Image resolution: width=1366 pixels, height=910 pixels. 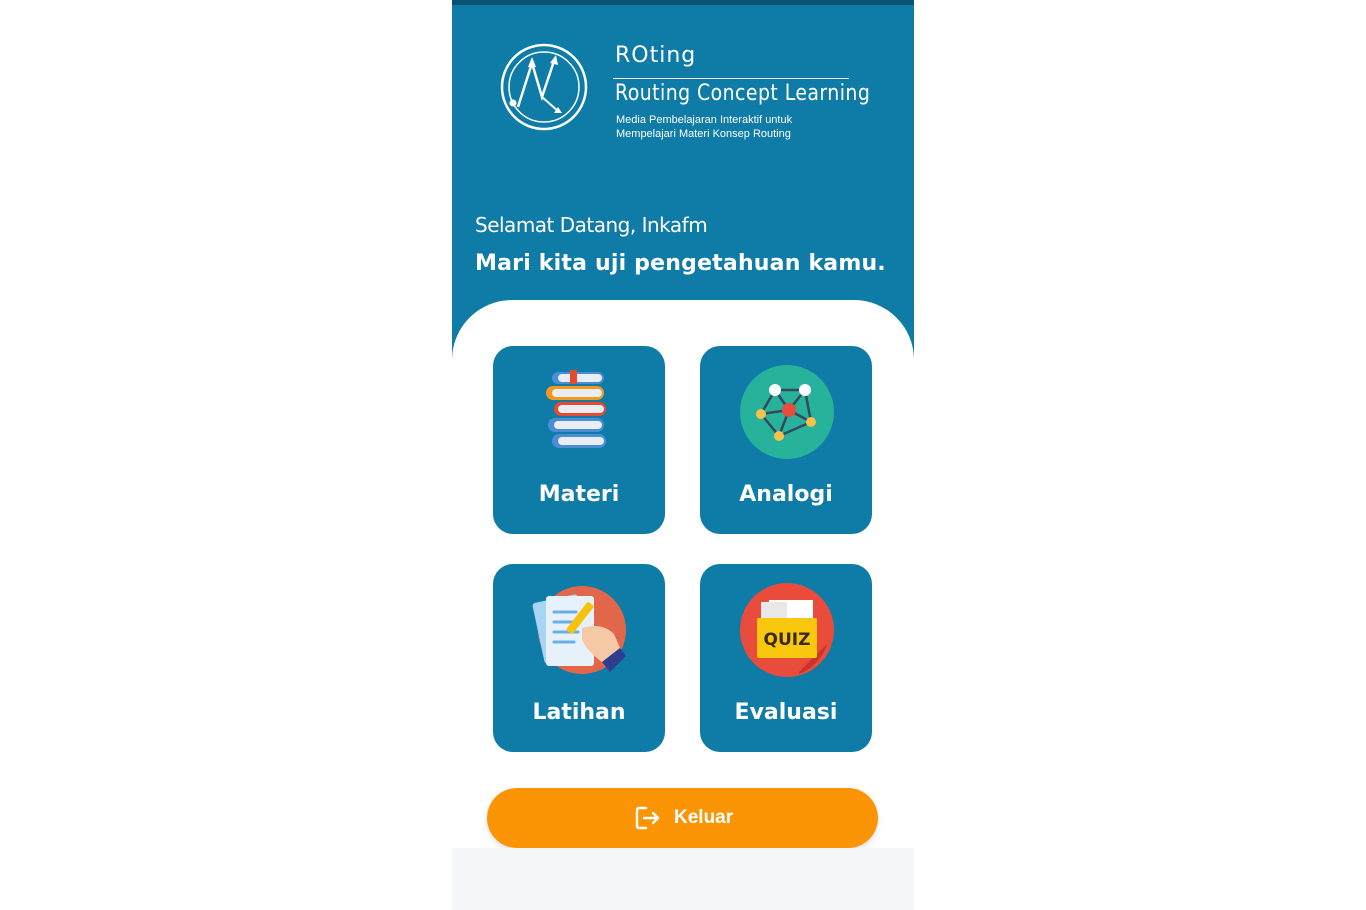 What do you see at coordinates (579, 712) in the screenshot?
I see `menu-card-label: Latihan` at bounding box center [579, 712].